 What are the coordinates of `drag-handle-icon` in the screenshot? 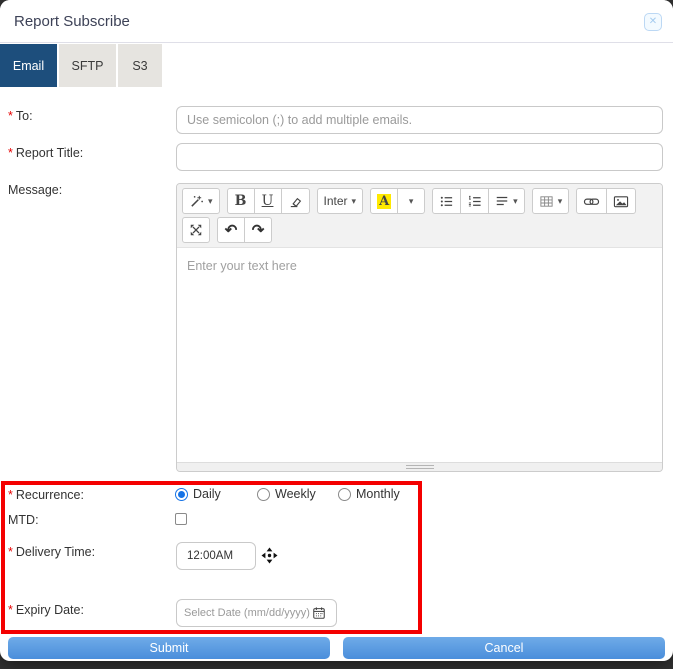 It's located at (419, 468).